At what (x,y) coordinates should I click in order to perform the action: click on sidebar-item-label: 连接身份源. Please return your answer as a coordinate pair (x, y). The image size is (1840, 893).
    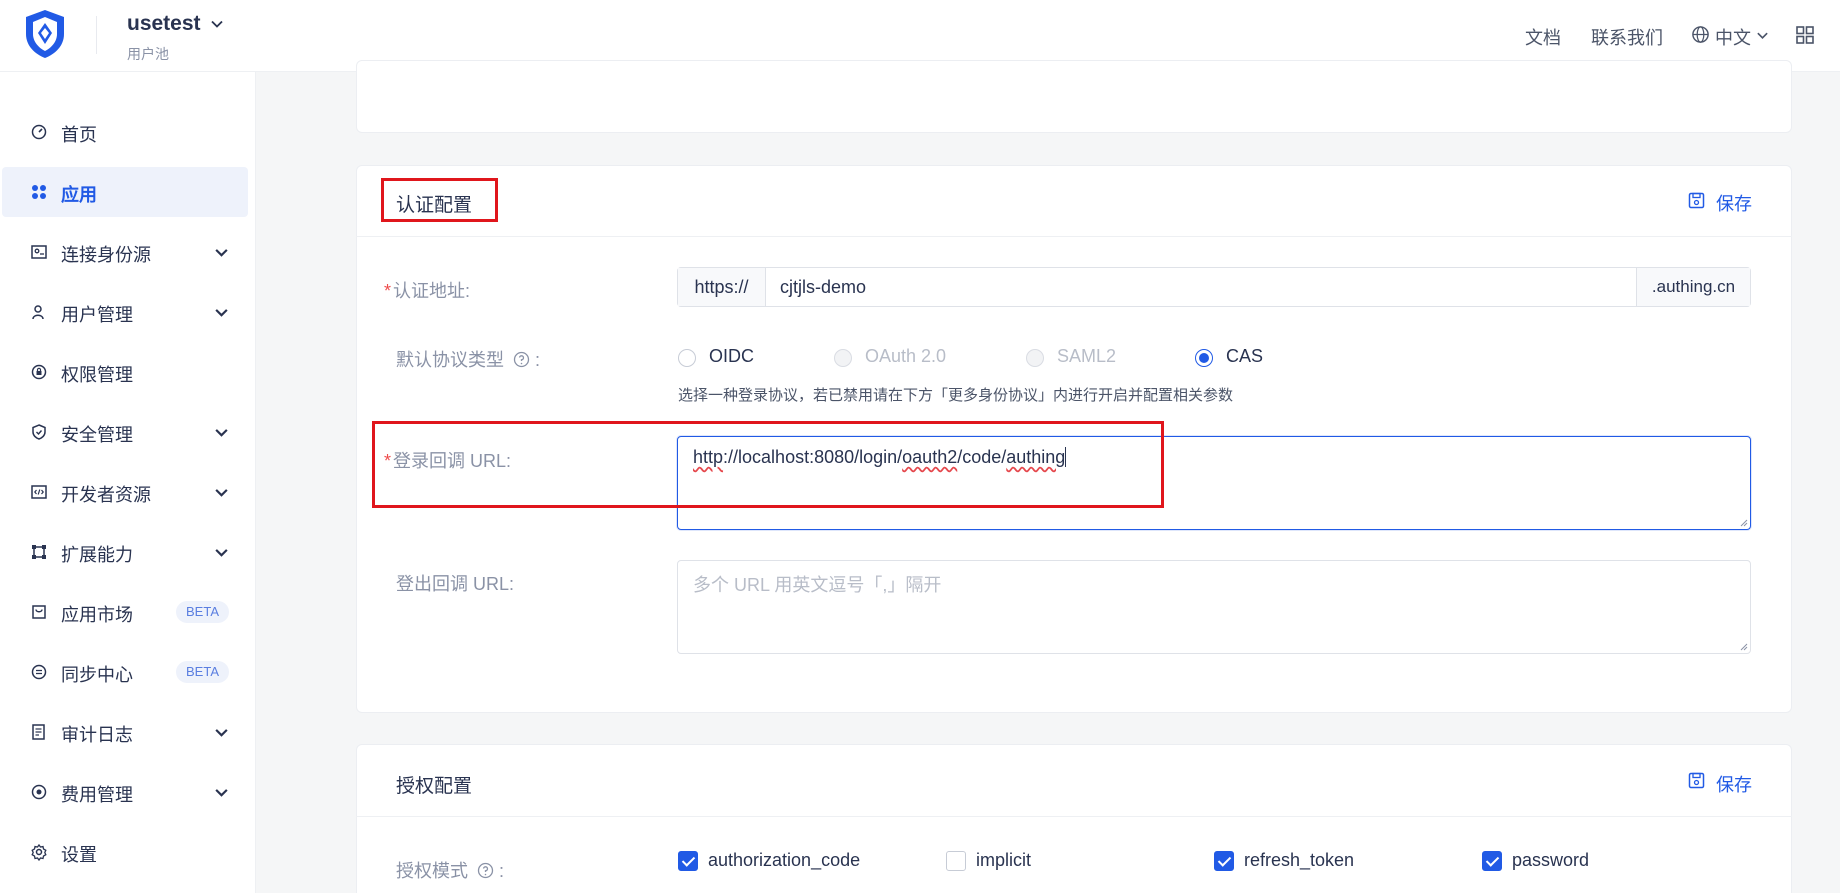
    Looking at the image, I should click on (106, 255).